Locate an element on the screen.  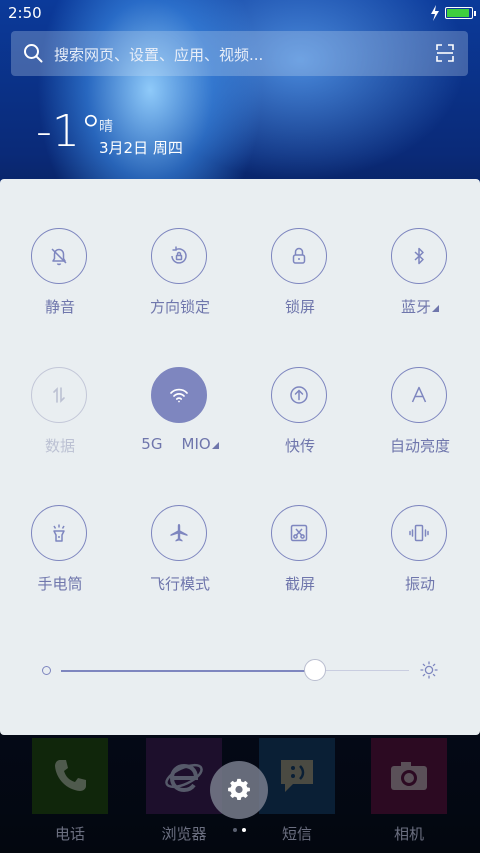
brightness-slider-fill is located at coordinates (188, 671).